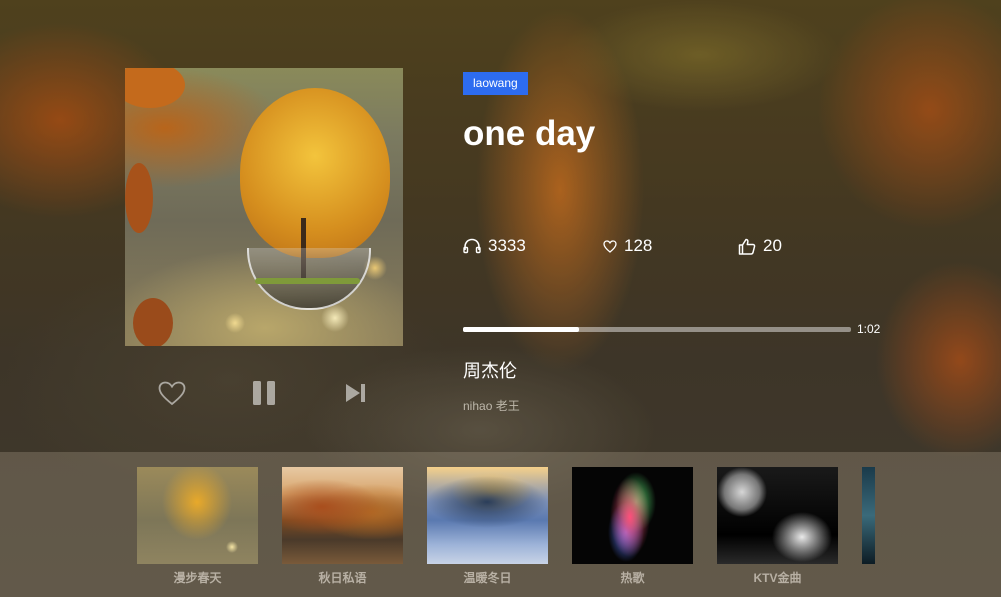 This screenshot has width=1001, height=597. I want to click on listen-count-value: 3333, so click(507, 245).